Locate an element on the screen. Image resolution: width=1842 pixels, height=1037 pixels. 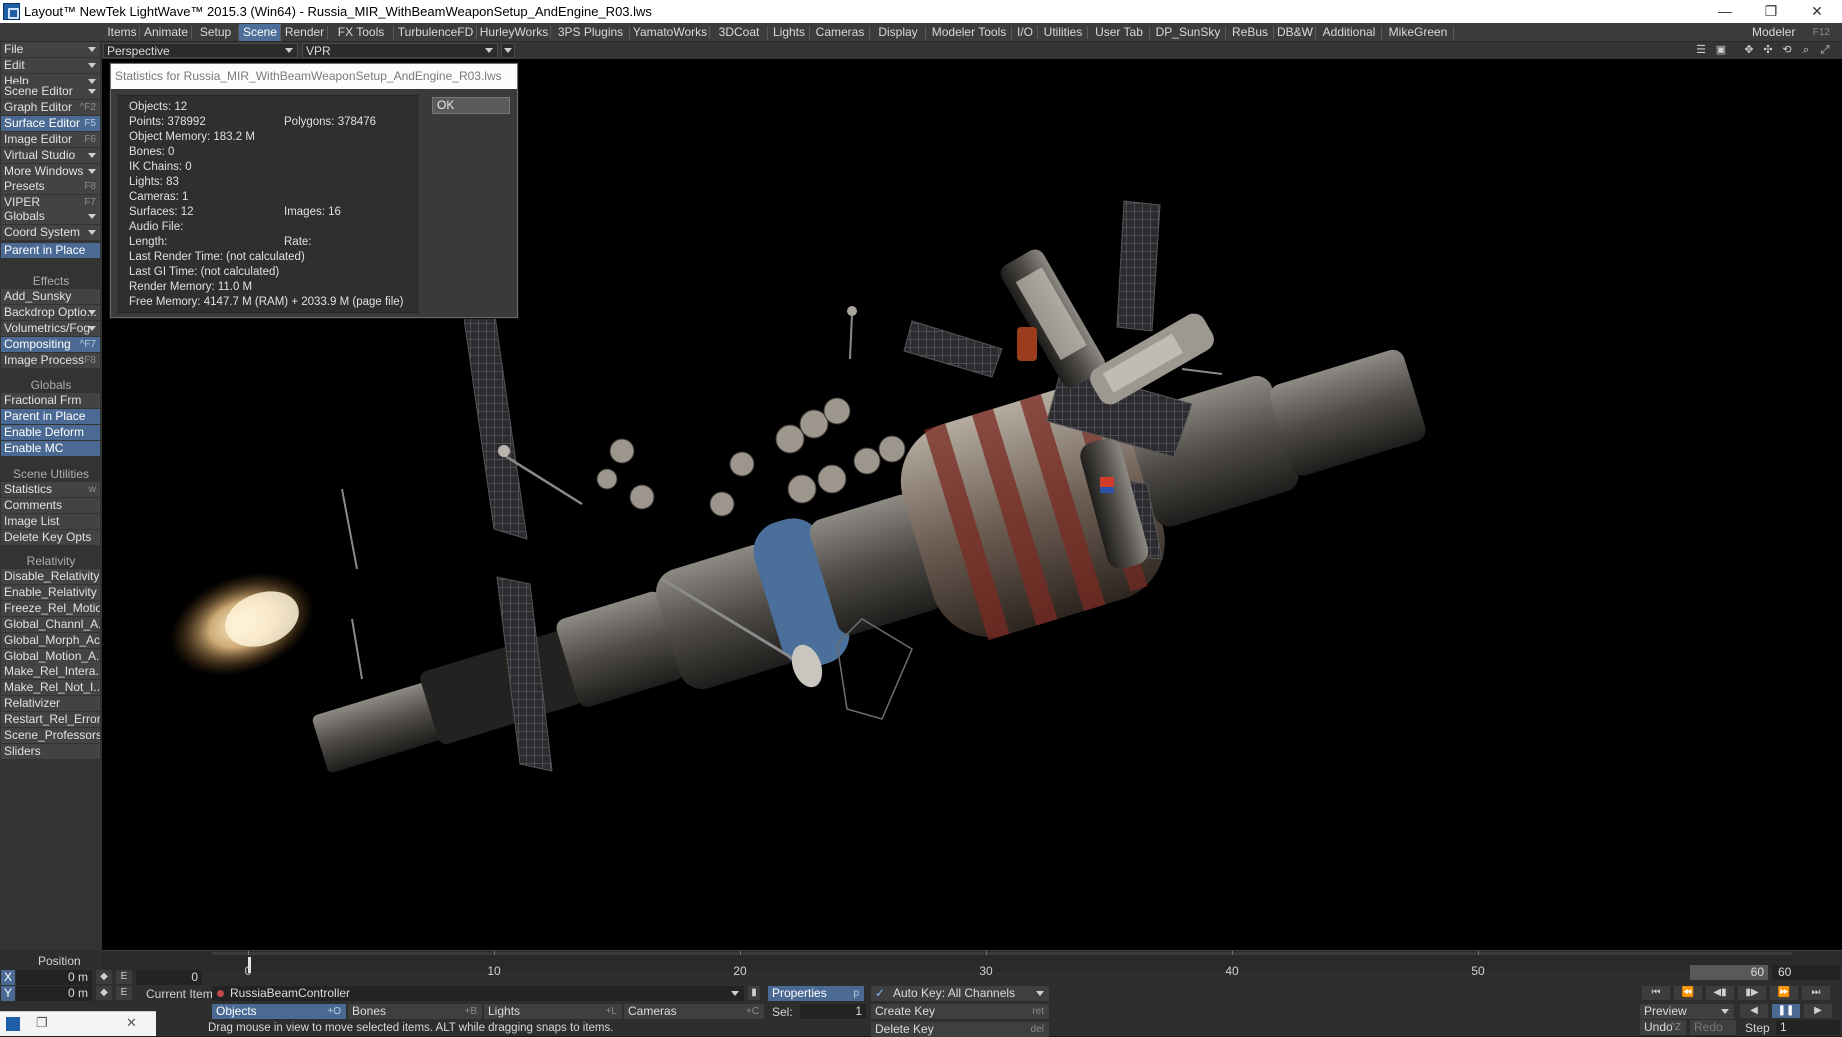
timeline-track is located at coordinates (1002, 953).